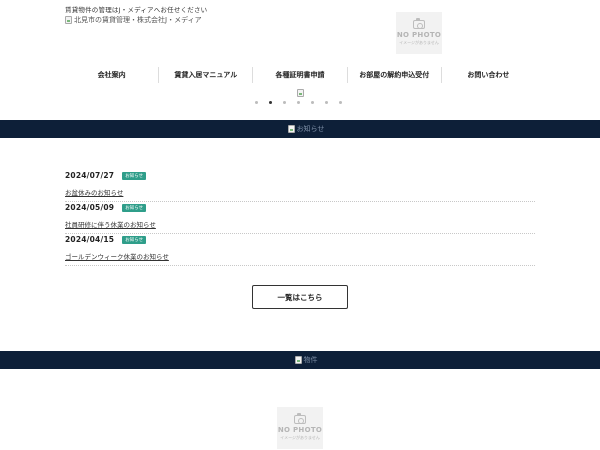  What do you see at coordinates (117, 256) in the screenshot?
I see `news-title-link: ゴールデンウィーク休業のお知らせ` at bounding box center [117, 256].